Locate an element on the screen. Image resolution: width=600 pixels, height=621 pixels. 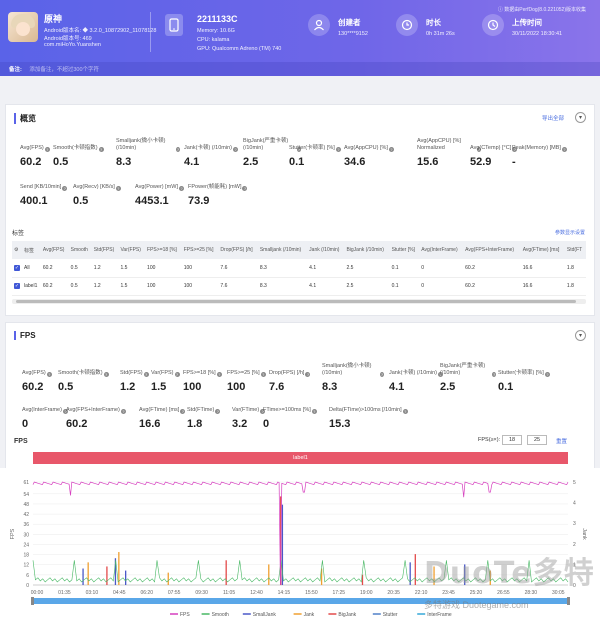
column-header: Var(FPS) is located at coordinates (132, 250).